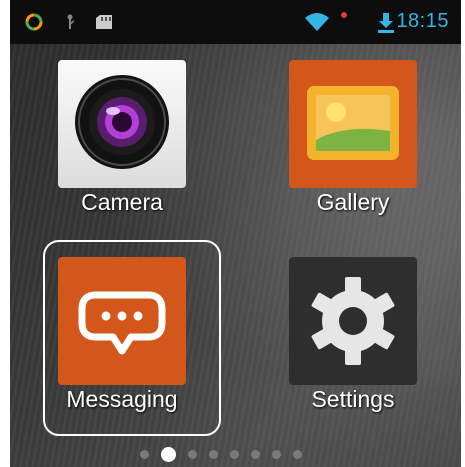 This screenshot has width=465, height=467. I want to click on usb-icon, so click(71, 21).